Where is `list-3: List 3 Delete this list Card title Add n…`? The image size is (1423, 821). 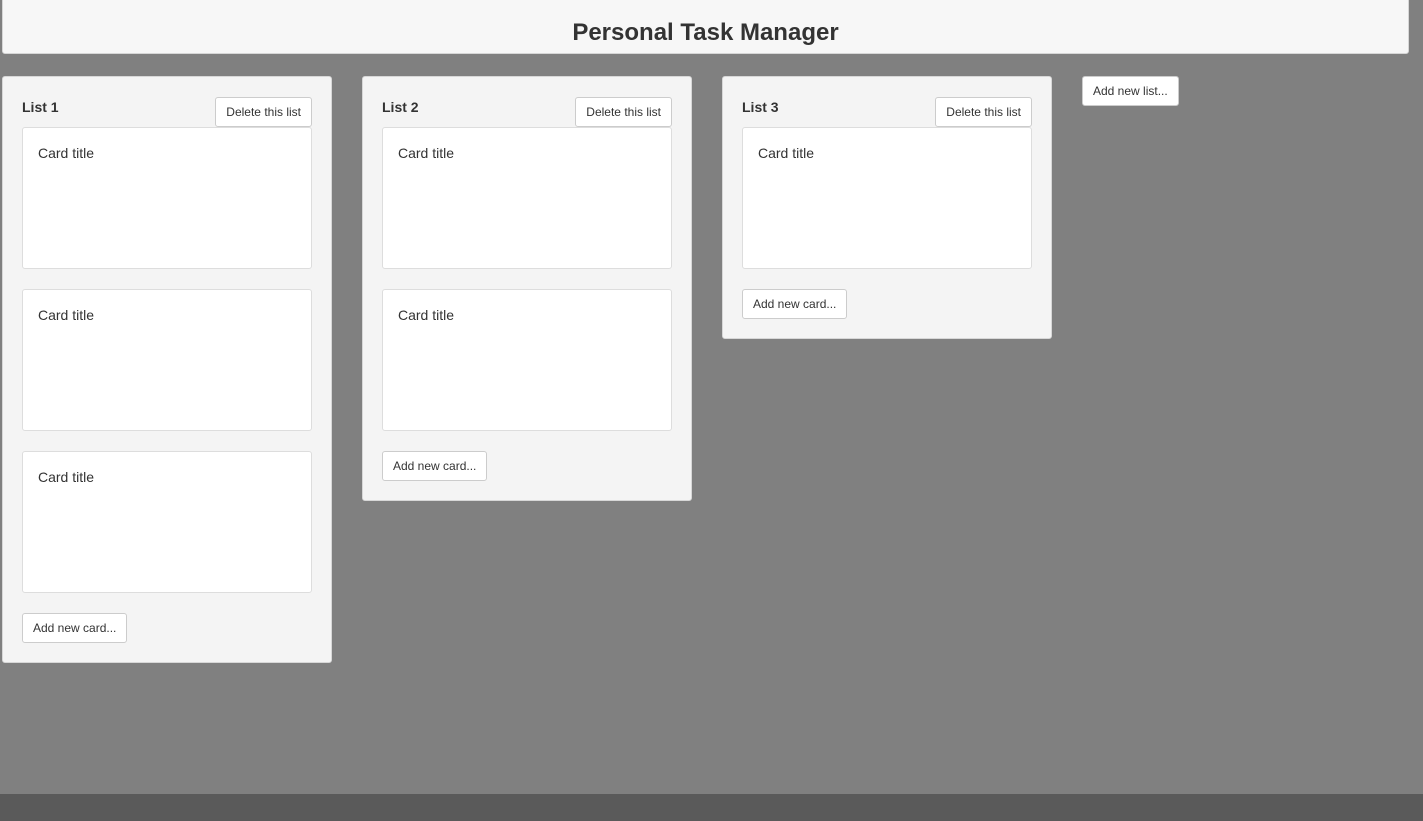 list-3: List 3 Delete this list Card title Add n… is located at coordinates (887, 207).